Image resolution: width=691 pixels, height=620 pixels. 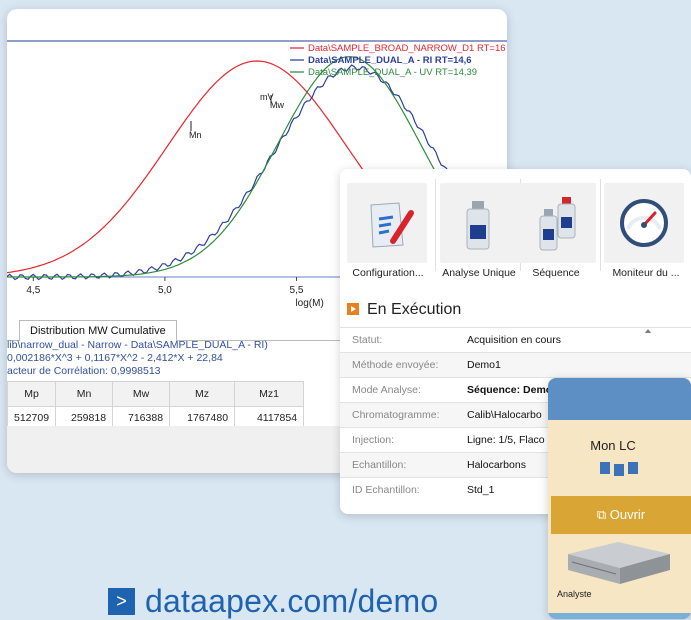 What do you see at coordinates (202, 394) in the screenshot?
I see `table-header-cell: Mz` at bounding box center [202, 394].